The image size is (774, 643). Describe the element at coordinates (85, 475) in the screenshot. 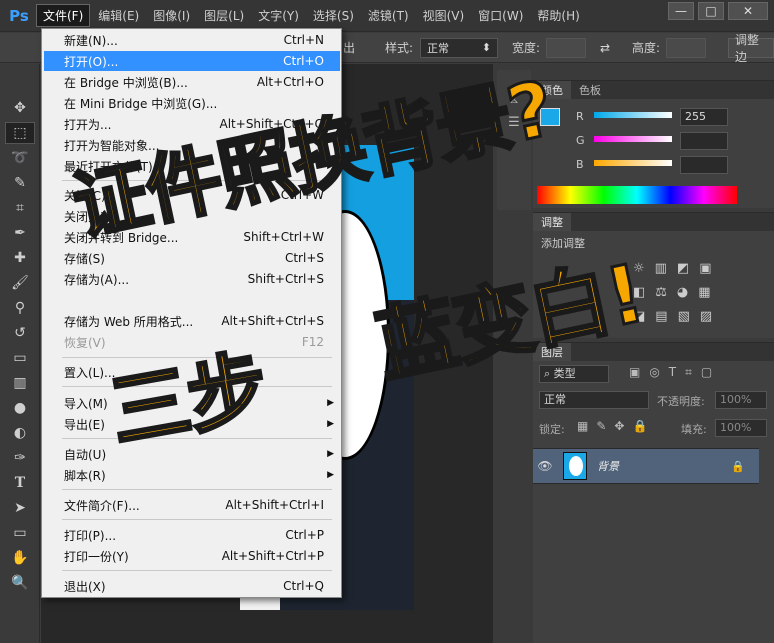

I see `menu-item-label: 脚本(R)` at that location.